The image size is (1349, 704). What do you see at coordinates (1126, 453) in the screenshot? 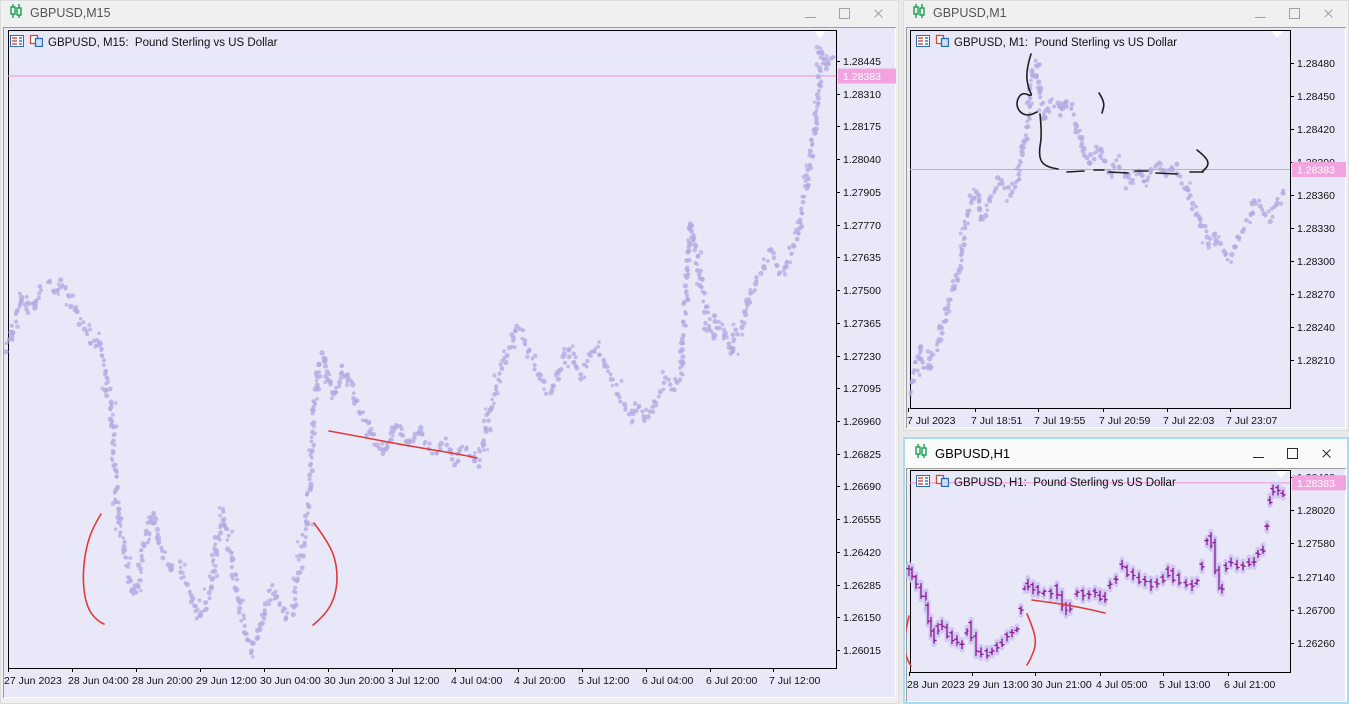
I see `titlebar: GBPUSD,H1` at bounding box center [1126, 453].